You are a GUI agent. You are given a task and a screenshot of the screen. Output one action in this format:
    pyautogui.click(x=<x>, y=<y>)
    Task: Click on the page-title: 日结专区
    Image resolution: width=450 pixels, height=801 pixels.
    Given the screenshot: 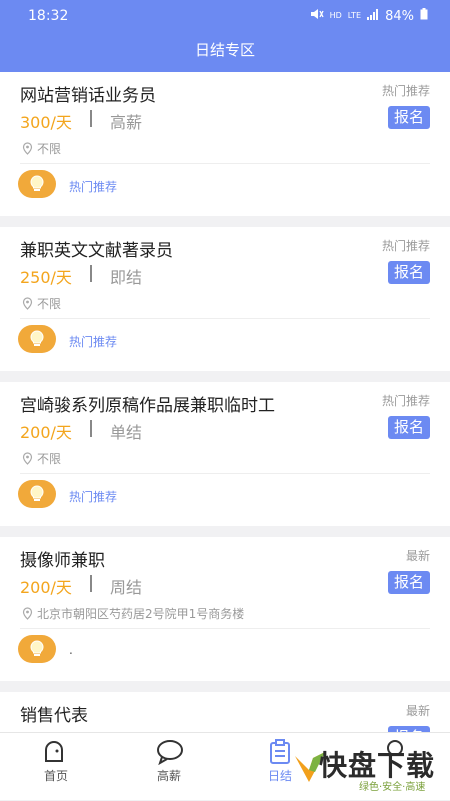 What is the action you would take?
    pyautogui.click(x=224, y=50)
    